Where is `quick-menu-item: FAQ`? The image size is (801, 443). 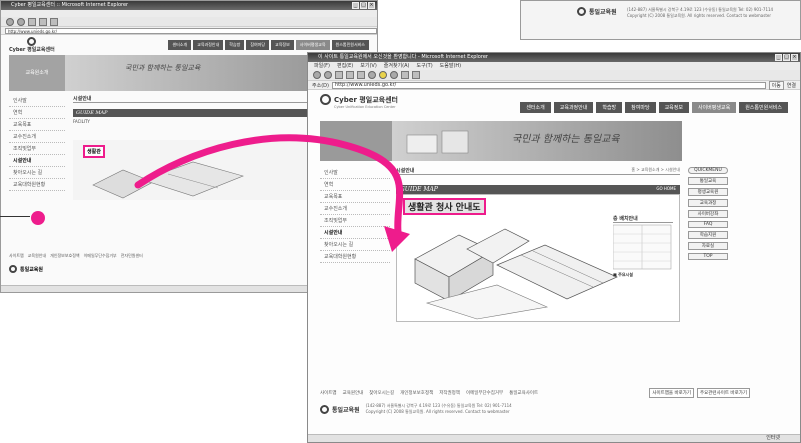
quick-menu-item: FAQ is located at coordinates (708, 224).